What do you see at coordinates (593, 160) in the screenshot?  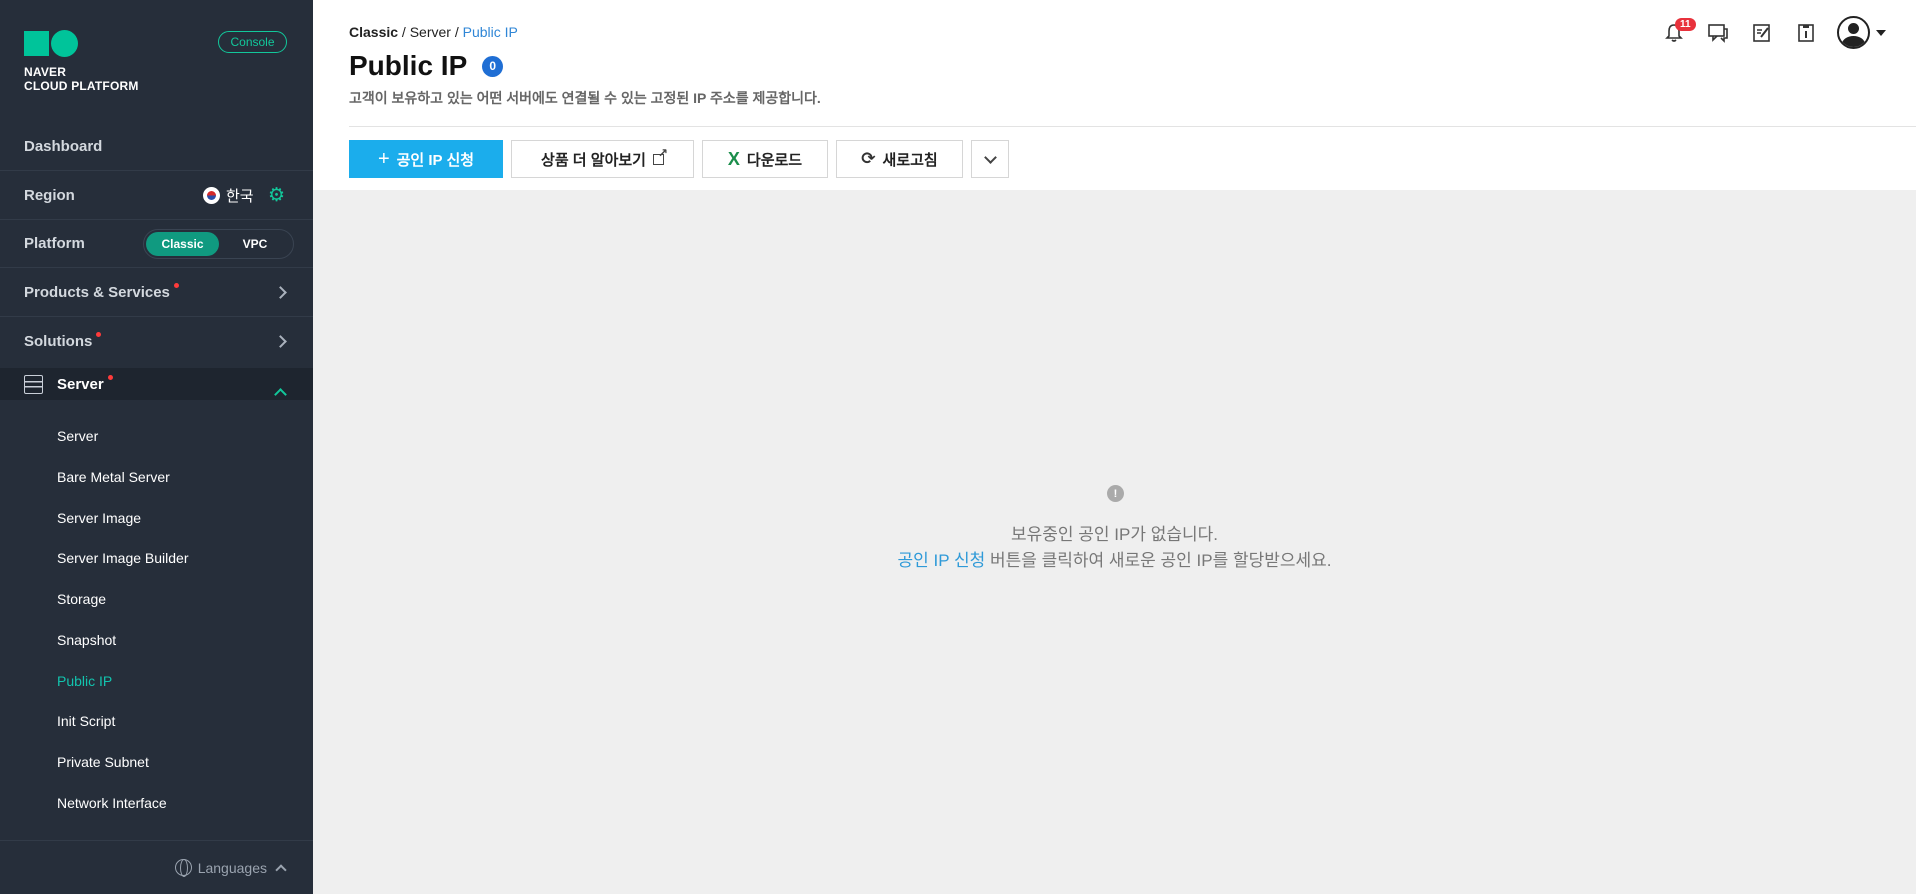 I see `learn-more-label: 상품 더 알아보기` at bounding box center [593, 160].